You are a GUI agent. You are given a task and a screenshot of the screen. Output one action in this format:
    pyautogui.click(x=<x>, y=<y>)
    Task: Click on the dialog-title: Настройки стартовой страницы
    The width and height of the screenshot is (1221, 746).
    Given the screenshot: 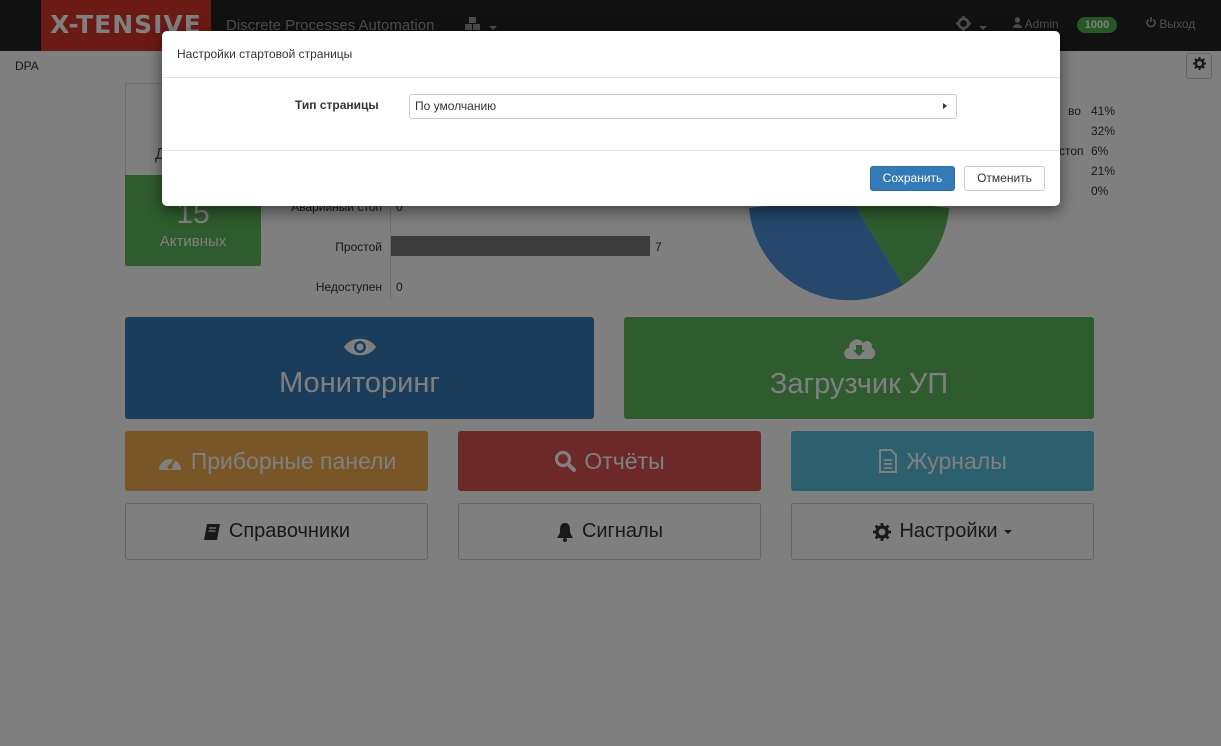 What is the action you would take?
    pyautogui.click(x=265, y=54)
    